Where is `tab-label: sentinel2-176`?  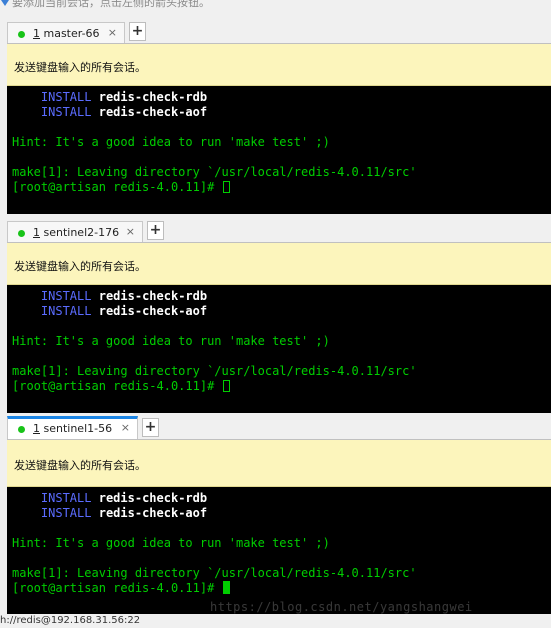
tab-label: sentinel2-176 is located at coordinates (81, 232).